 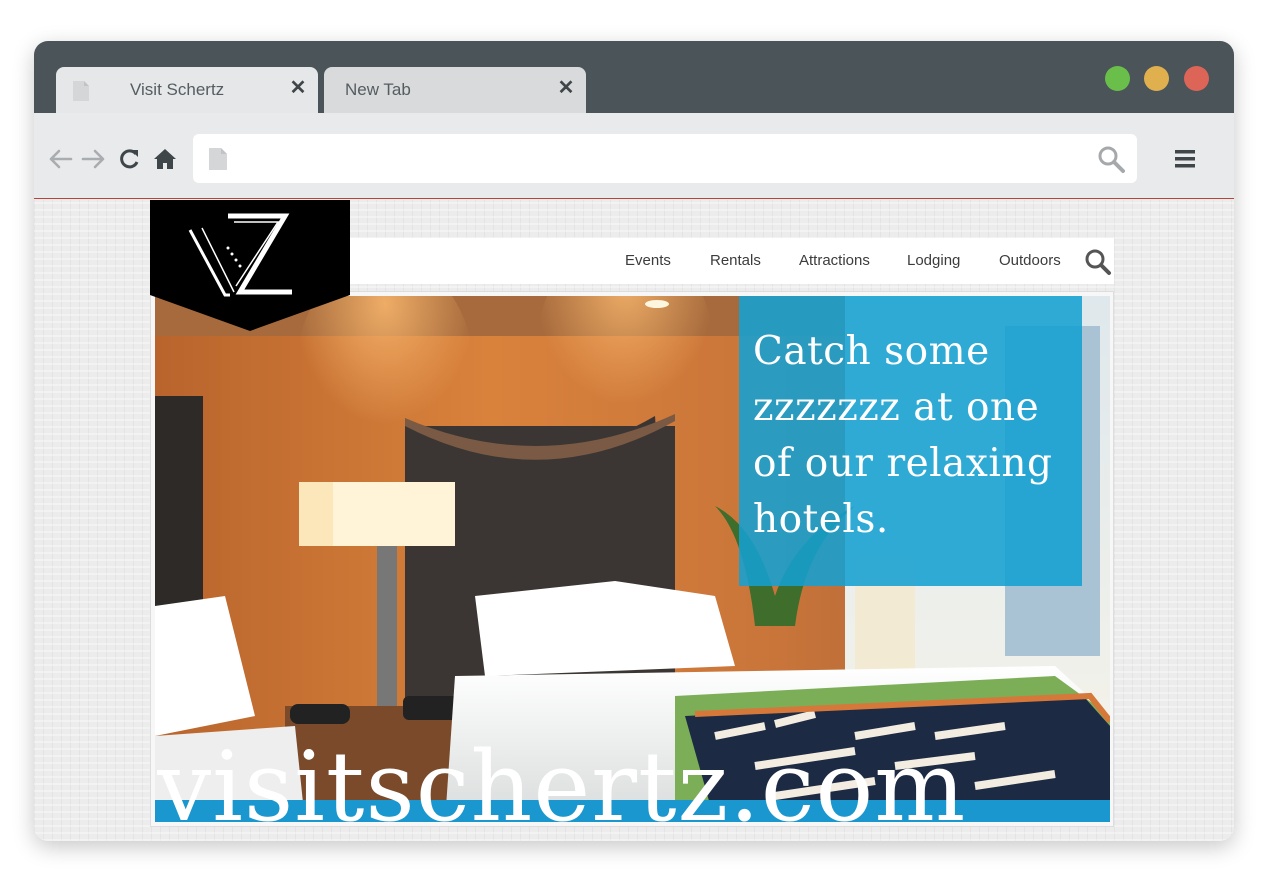 I want to click on reload-icon, so click(x=130, y=159).